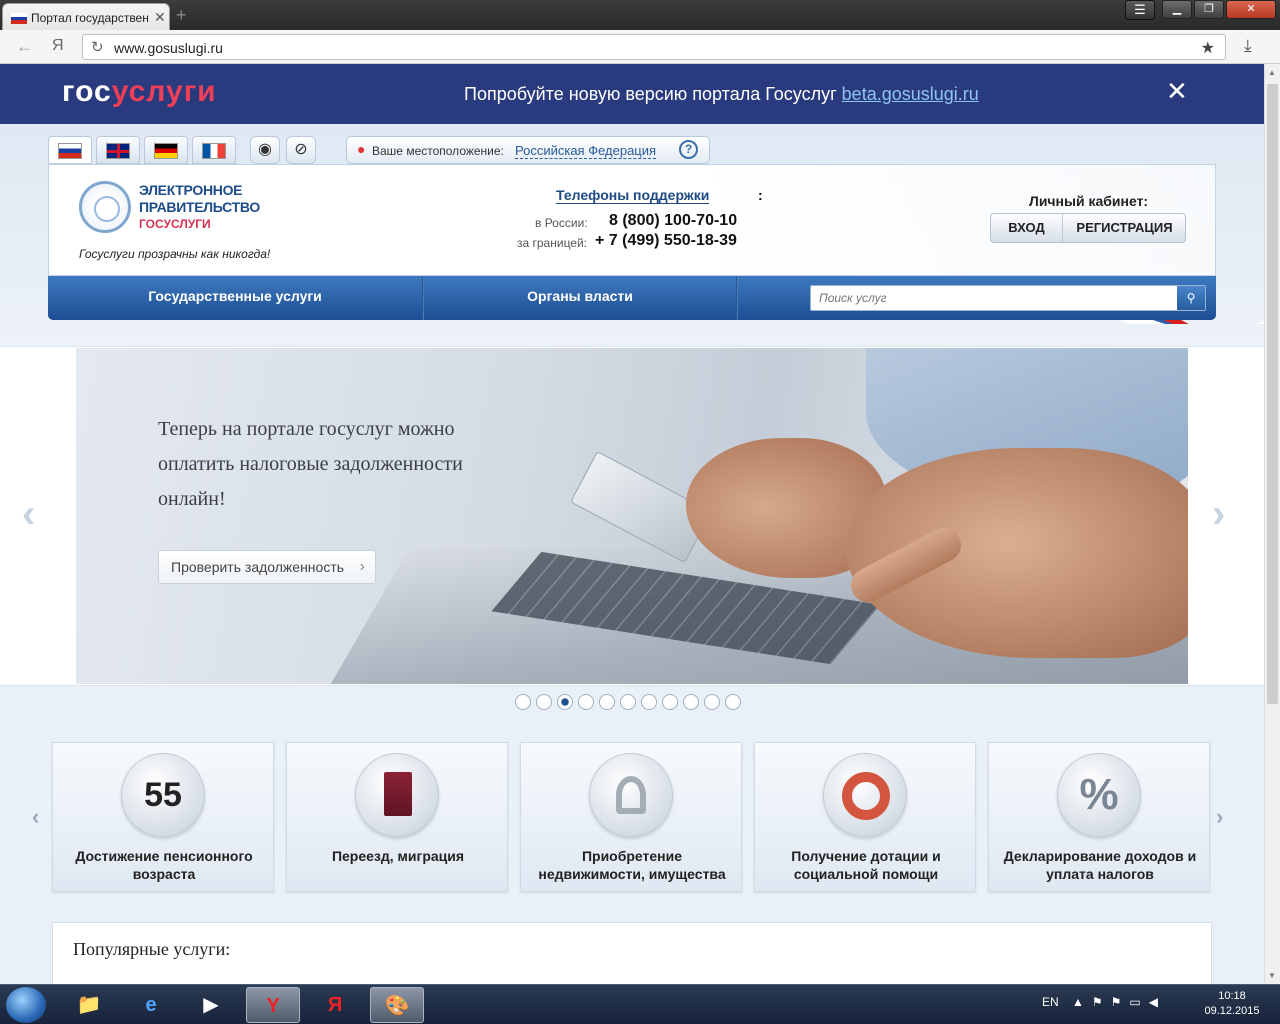  What do you see at coordinates (181, 15) in the screenshot?
I see `new-tab-icon: +` at bounding box center [181, 15].